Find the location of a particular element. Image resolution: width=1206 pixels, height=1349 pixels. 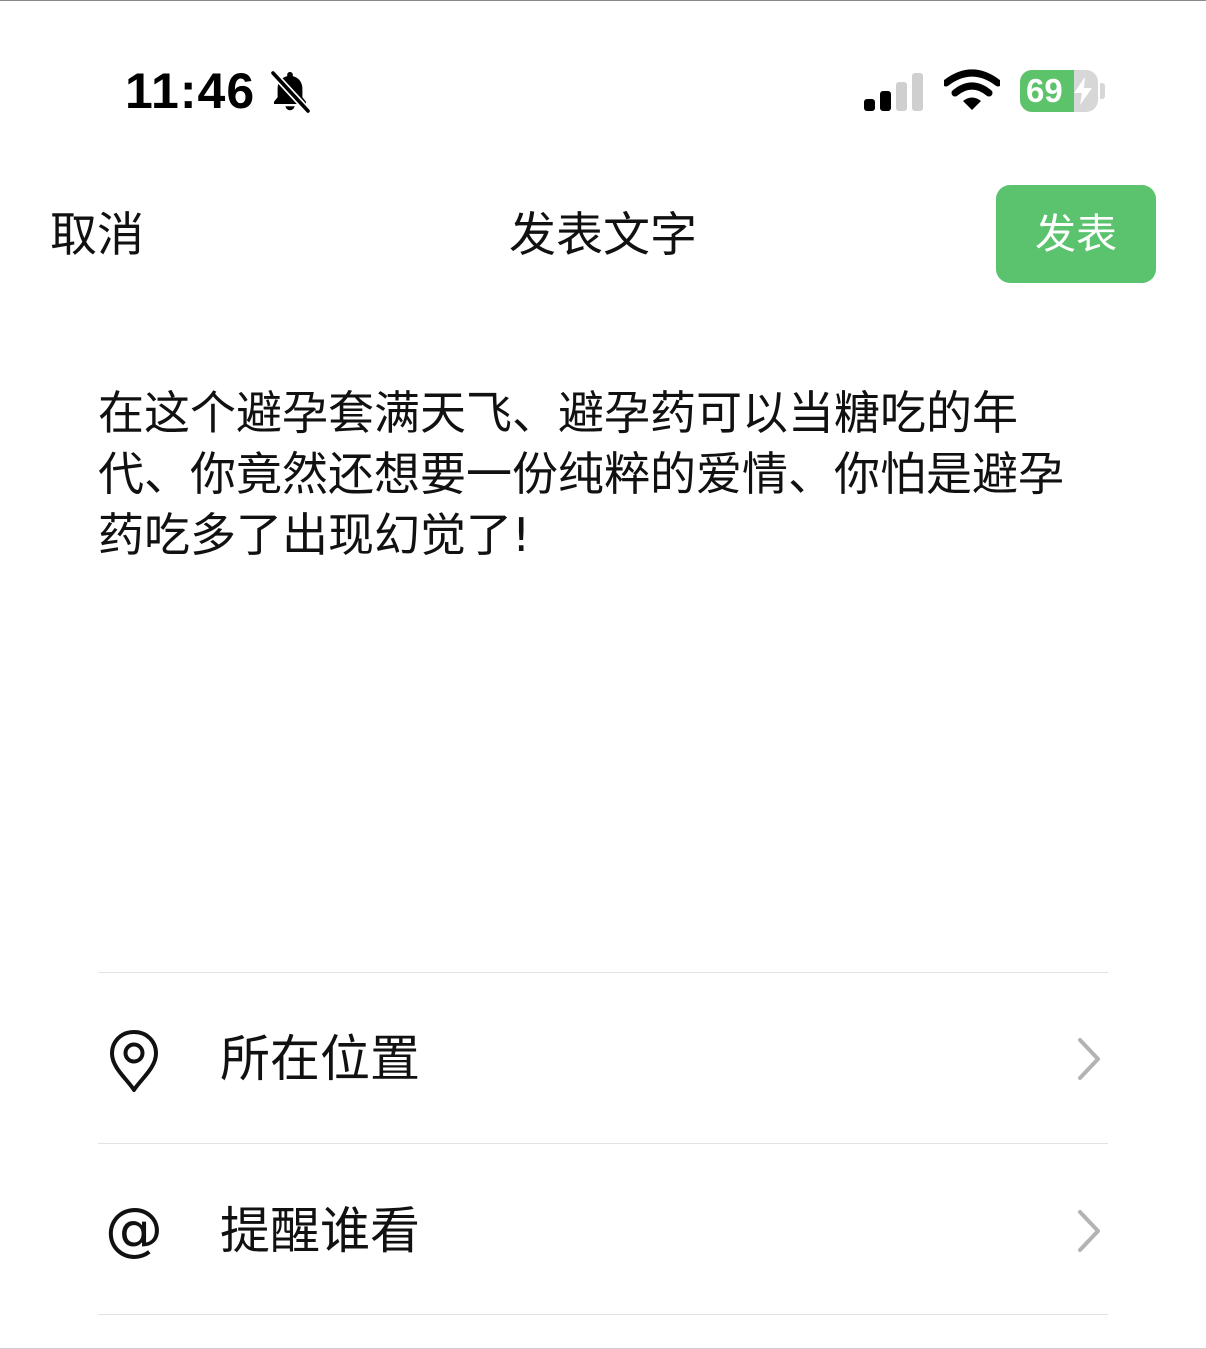

at-sign-icon: @ is located at coordinates (134, 1231).